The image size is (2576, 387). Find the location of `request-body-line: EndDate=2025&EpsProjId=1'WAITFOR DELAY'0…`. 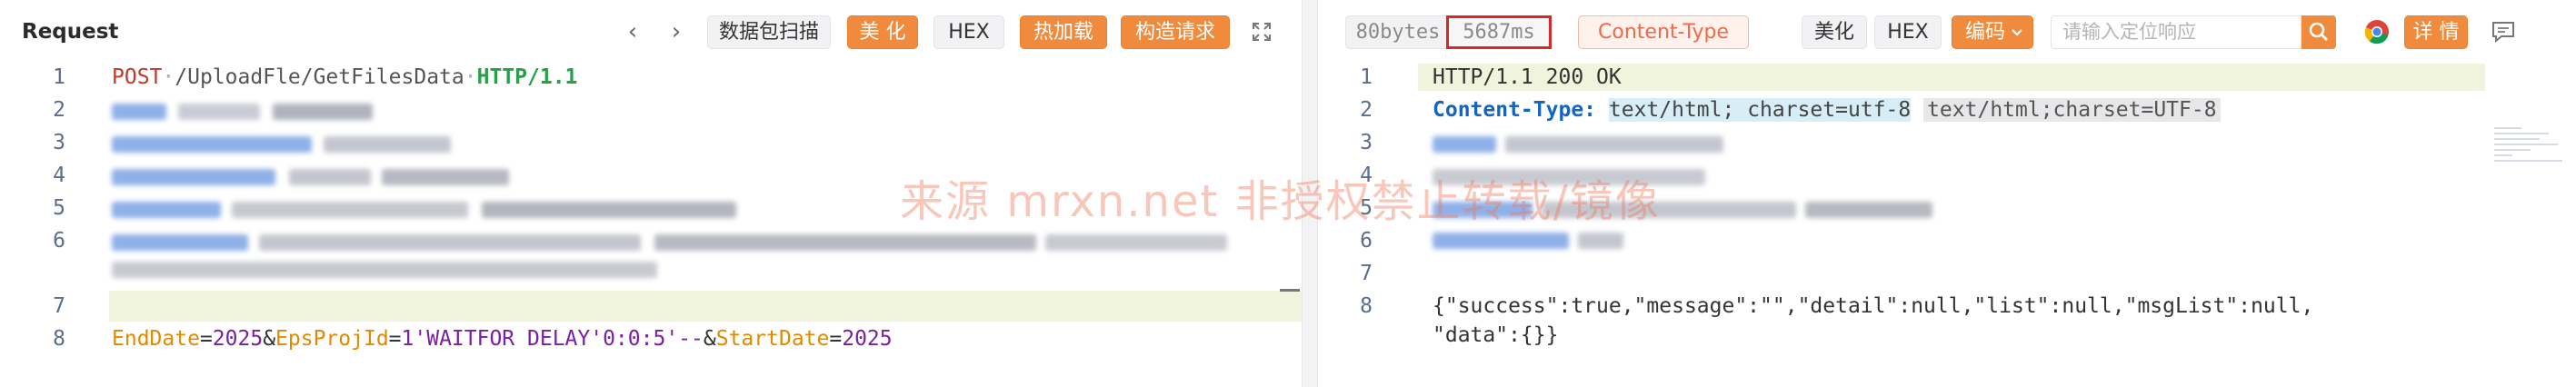

request-body-line: EndDate=2025&EpsProjId=1'WAITFOR DELAY'0… is located at coordinates (503, 339).